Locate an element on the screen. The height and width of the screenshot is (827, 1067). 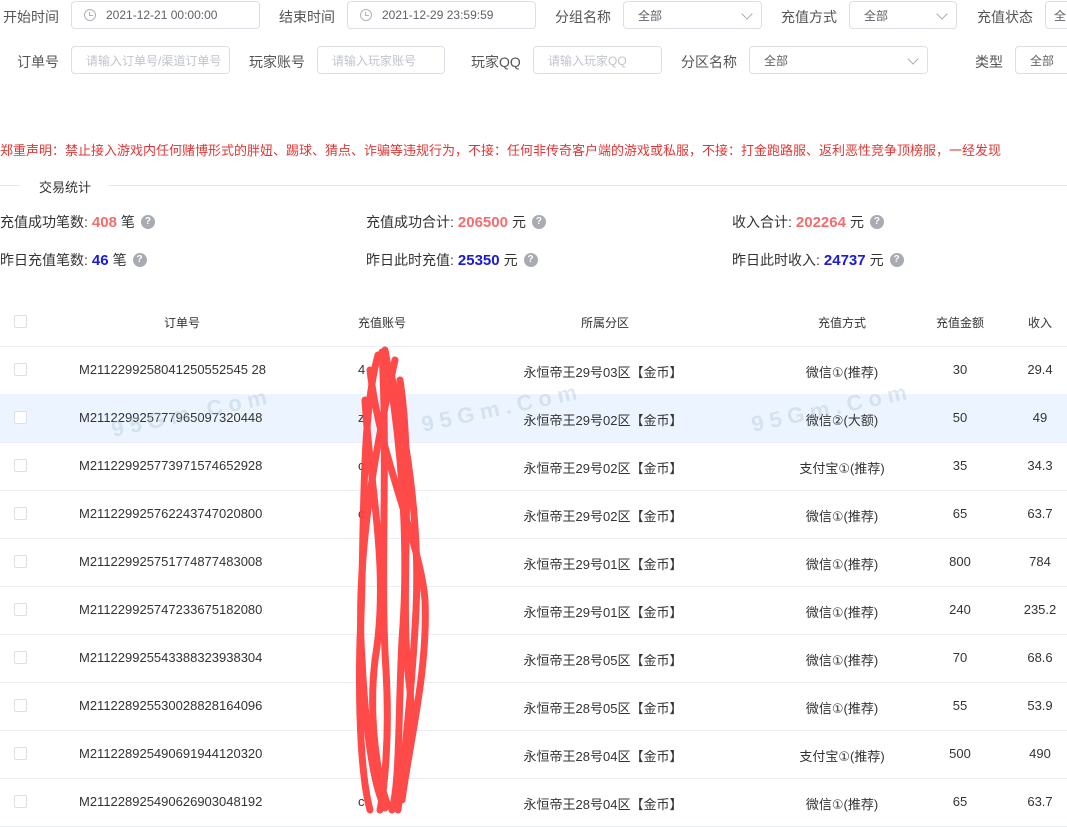
start-time-input: 2021-12-21 00:00:00 is located at coordinates (165, 15).